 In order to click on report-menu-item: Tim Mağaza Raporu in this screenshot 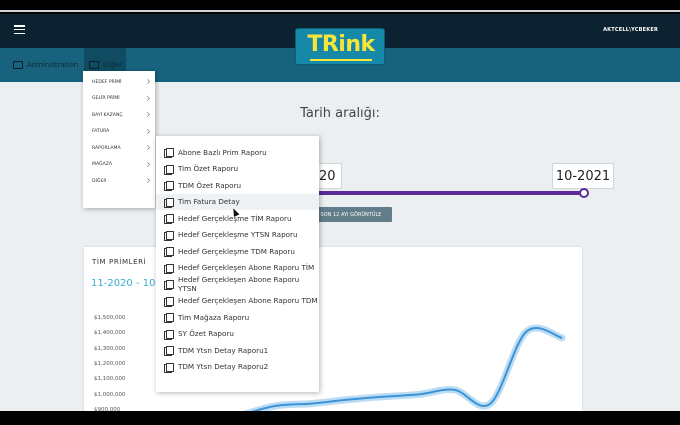, I will do `click(237, 317)`.